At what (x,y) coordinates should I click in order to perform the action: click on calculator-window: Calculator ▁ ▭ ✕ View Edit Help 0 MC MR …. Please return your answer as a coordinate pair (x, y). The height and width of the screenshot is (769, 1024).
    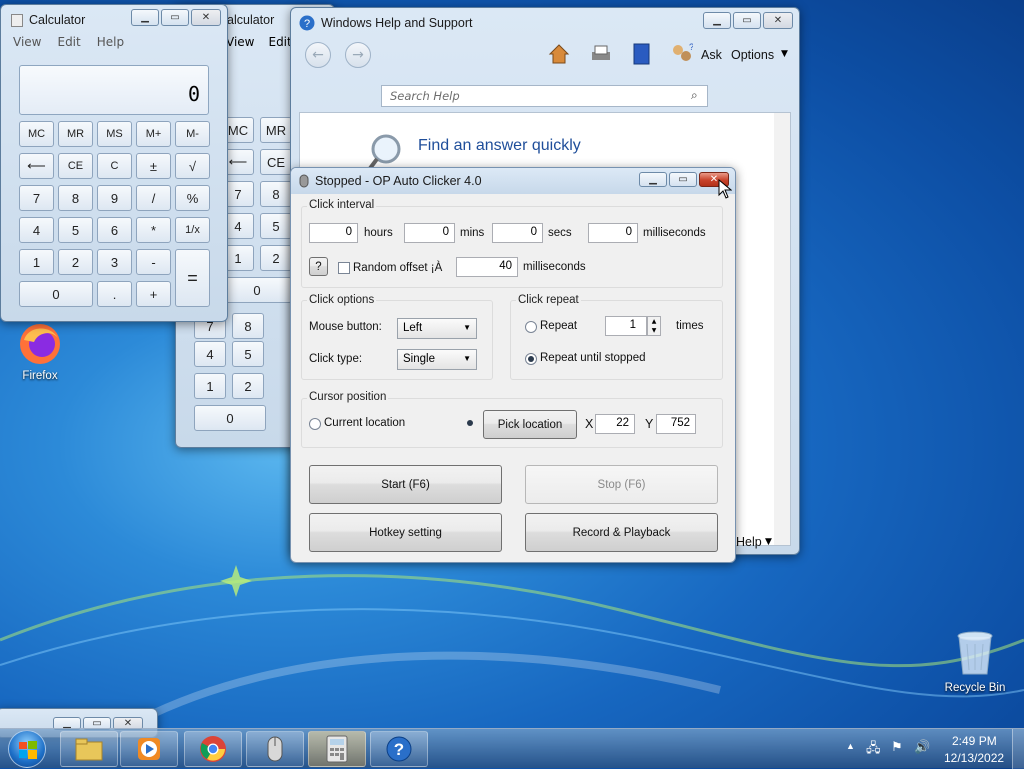
    Looking at the image, I should click on (114, 163).